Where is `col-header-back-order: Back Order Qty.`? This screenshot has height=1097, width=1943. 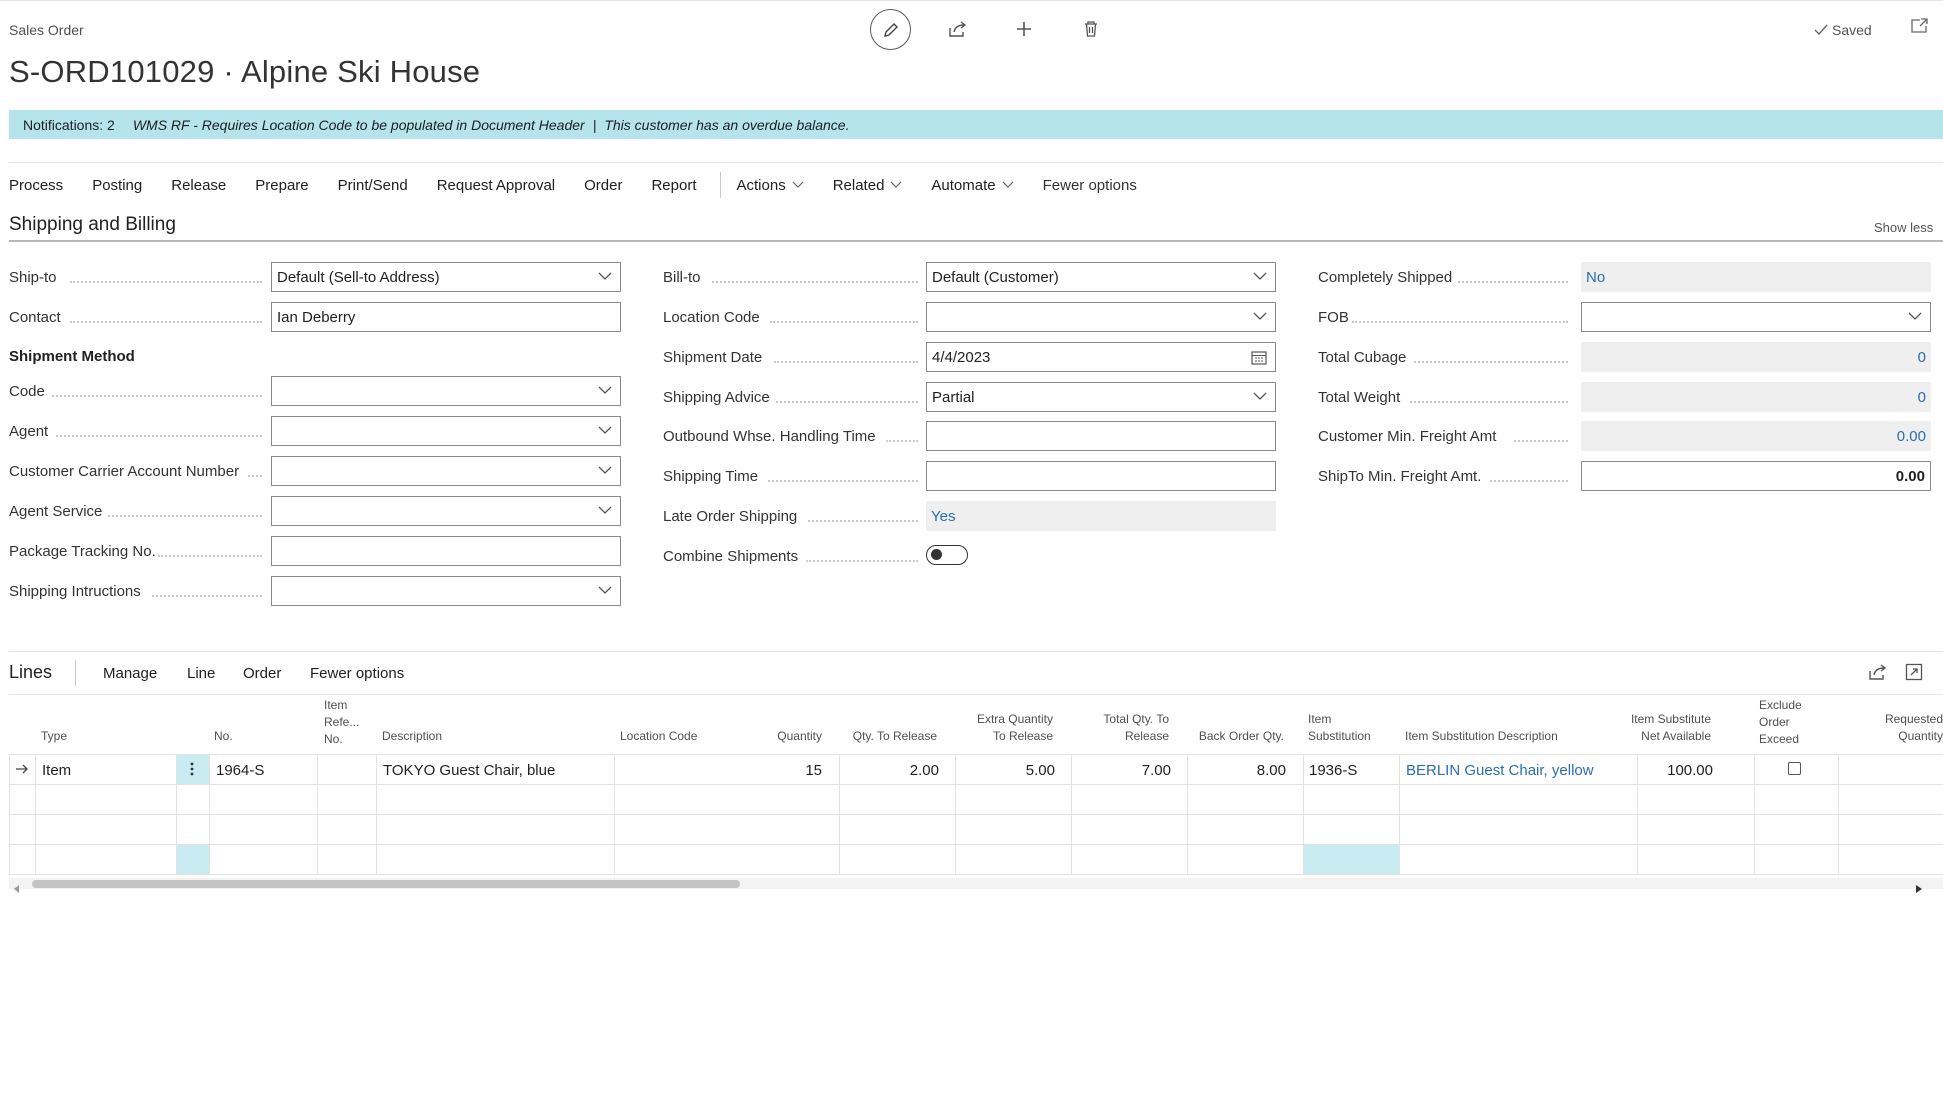 col-header-back-order: Back Order Qty. is located at coordinates (1234, 736).